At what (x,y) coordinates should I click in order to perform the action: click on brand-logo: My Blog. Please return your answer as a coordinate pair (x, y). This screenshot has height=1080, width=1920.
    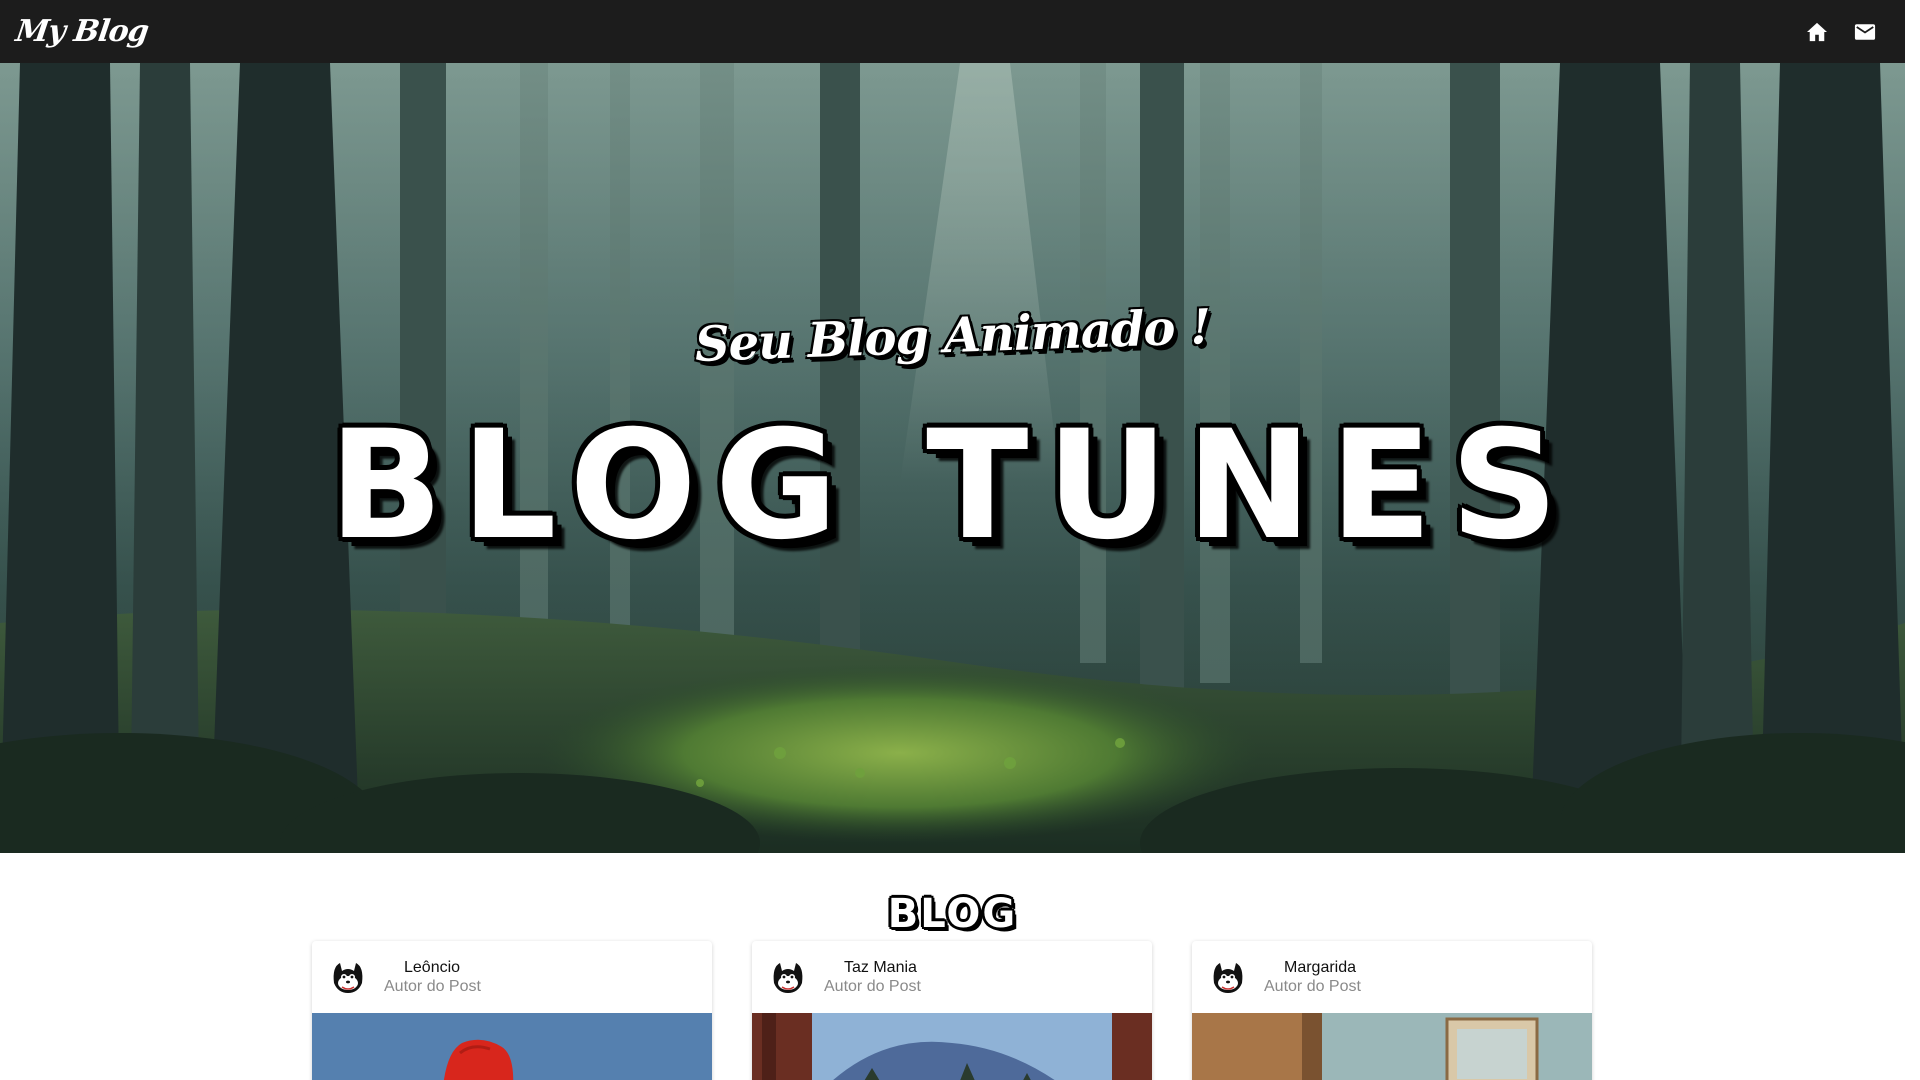
    Looking at the image, I should click on (82, 31).